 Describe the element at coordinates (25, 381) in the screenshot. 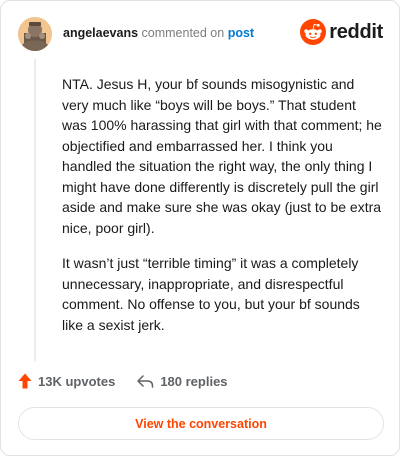

I see `upvote-arrow-icon` at that location.